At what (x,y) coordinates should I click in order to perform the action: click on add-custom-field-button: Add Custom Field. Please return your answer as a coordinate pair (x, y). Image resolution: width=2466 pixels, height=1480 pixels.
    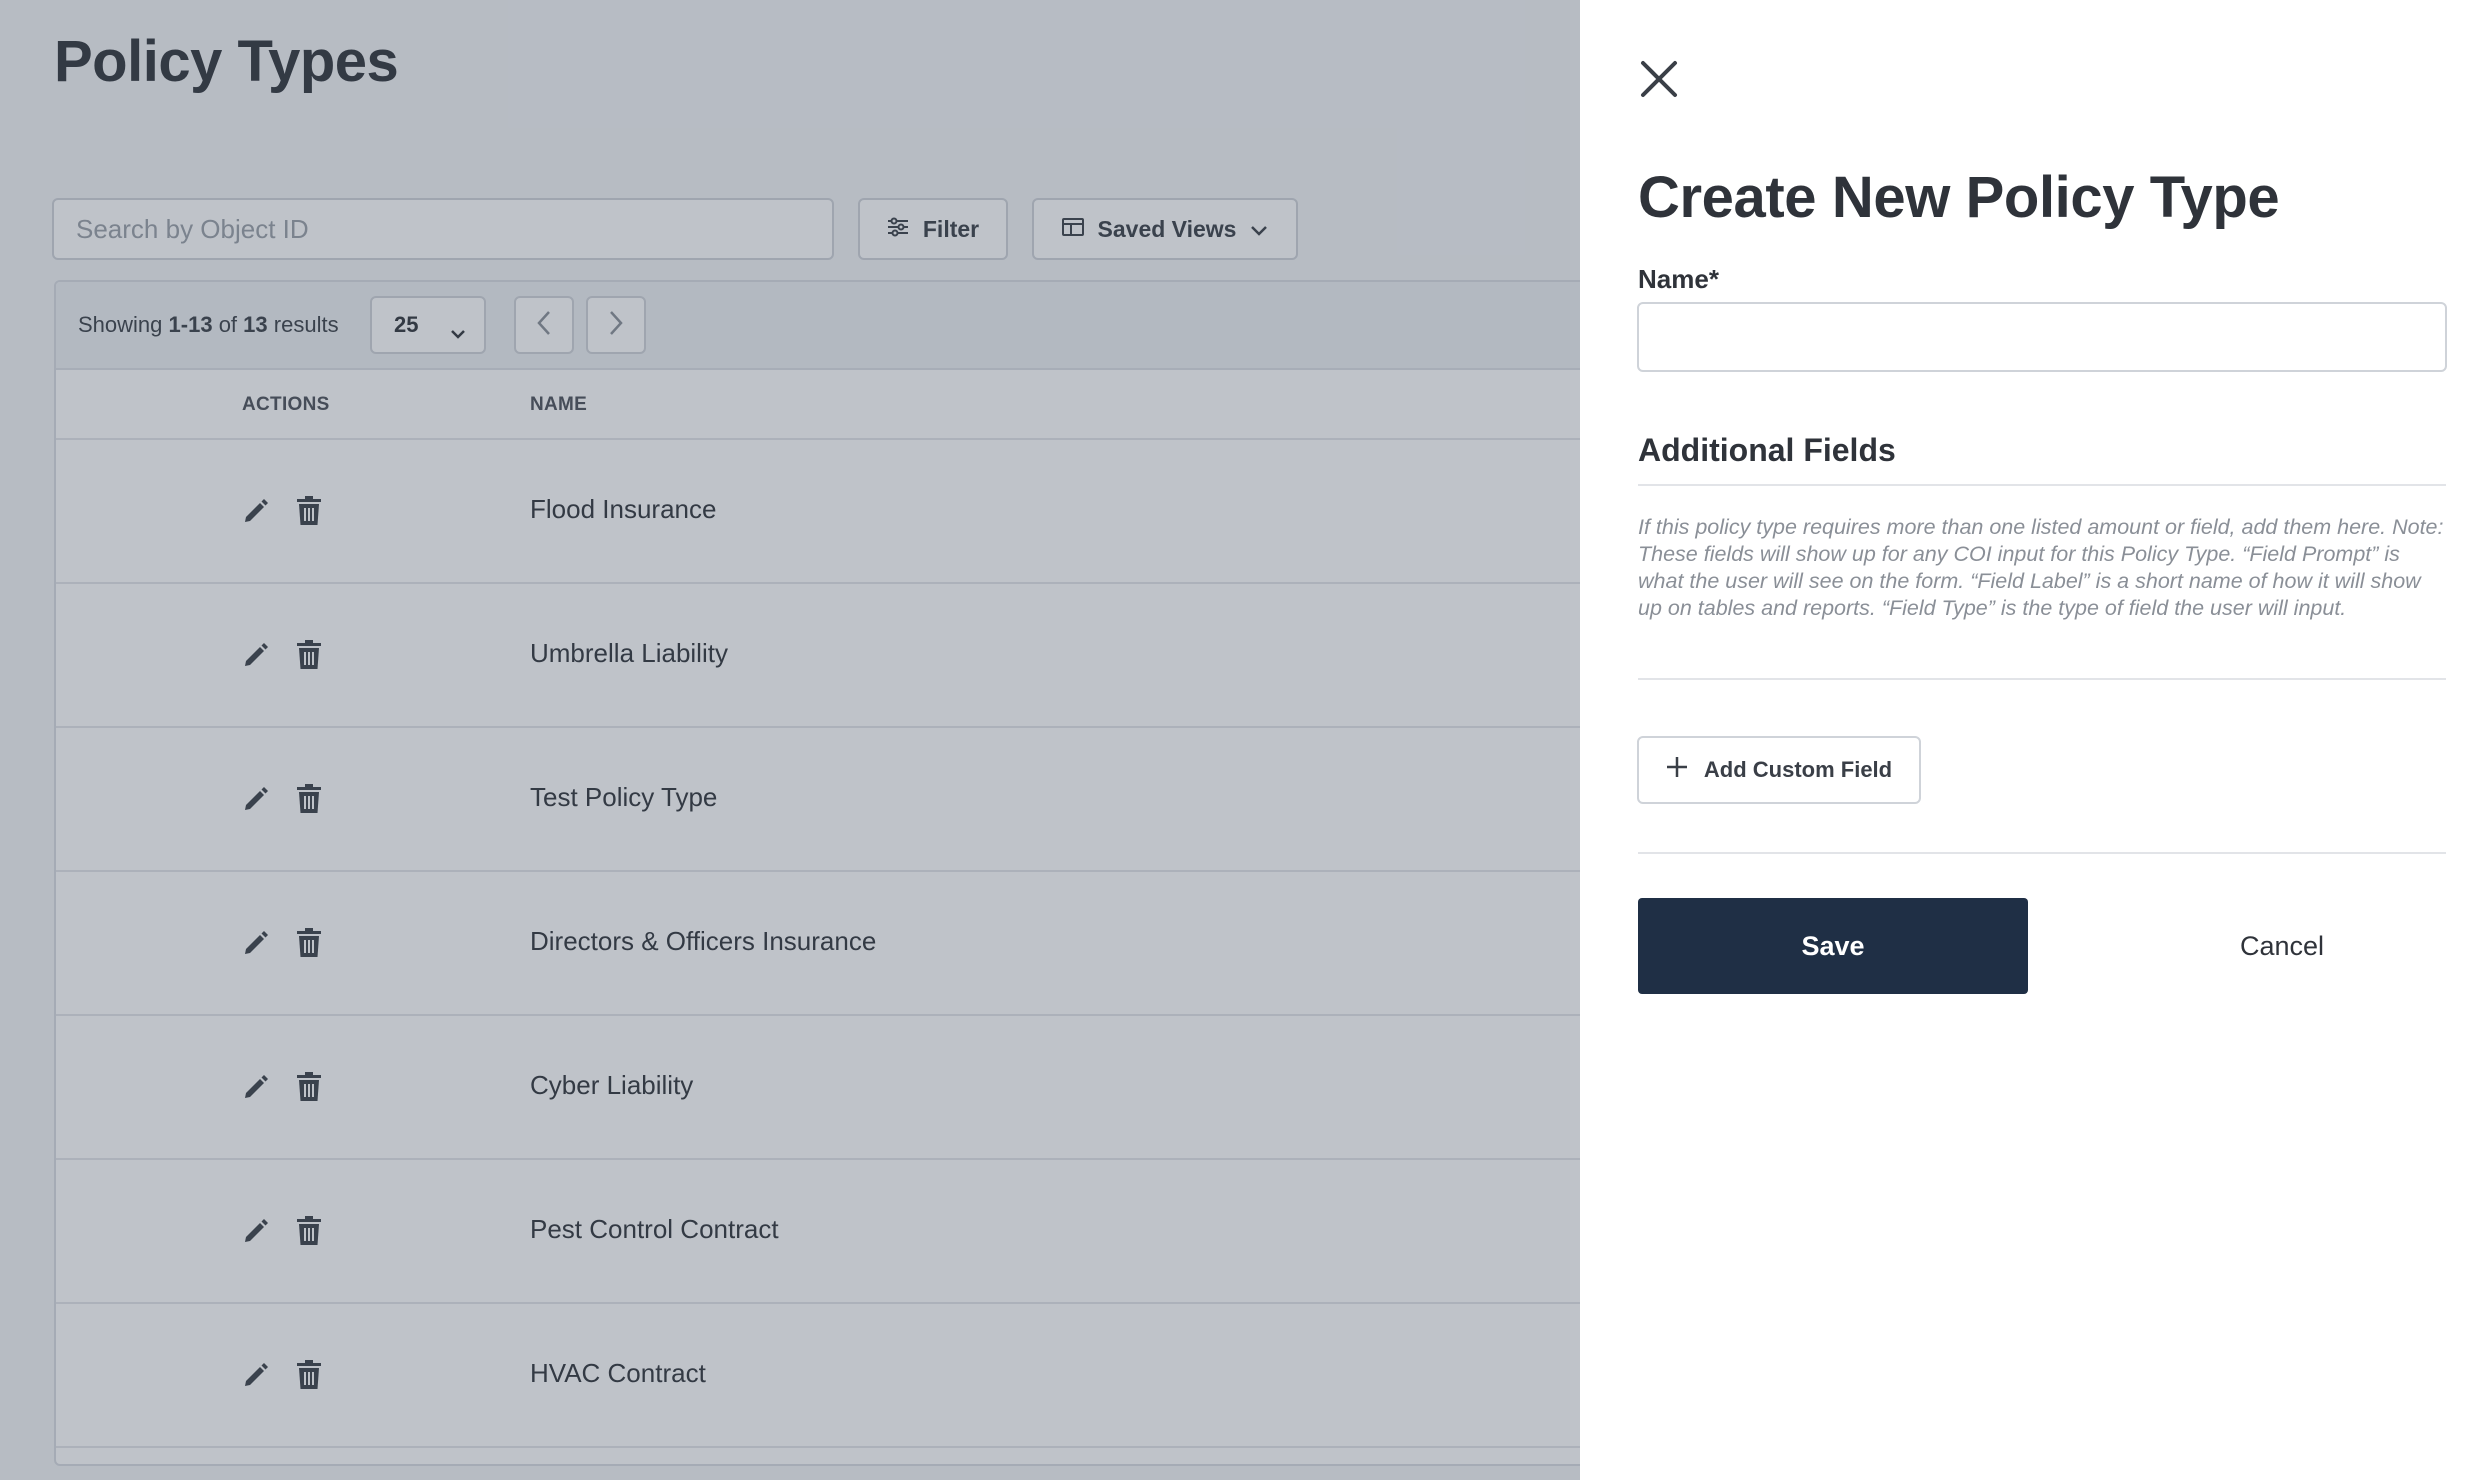
    Looking at the image, I should click on (1779, 770).